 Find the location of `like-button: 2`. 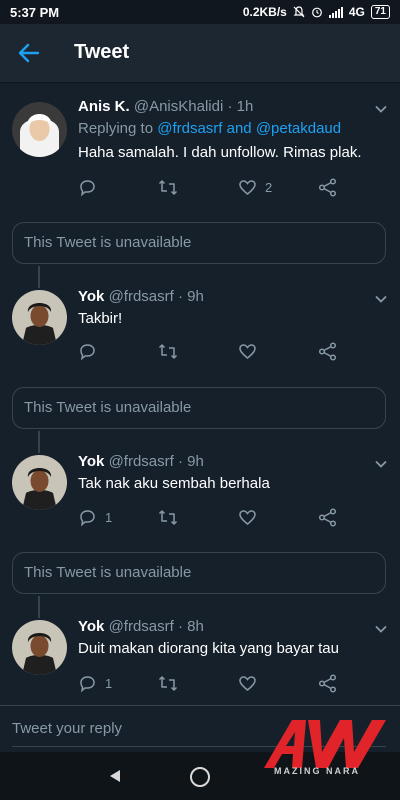

like-button: 2 is located at coordinates (255, 187).